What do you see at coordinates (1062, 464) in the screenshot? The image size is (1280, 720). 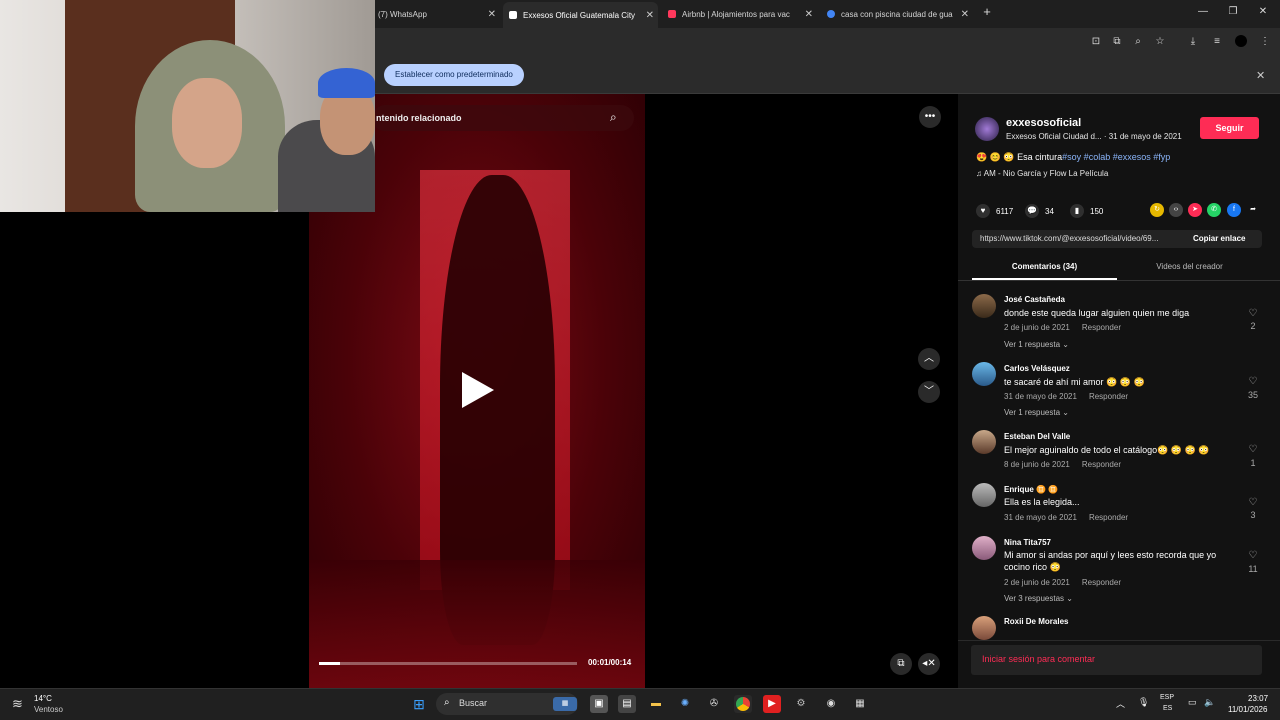 I see `comment-meta: 8 de junio de 2021 Responder` at bounding box center [1062, 464].